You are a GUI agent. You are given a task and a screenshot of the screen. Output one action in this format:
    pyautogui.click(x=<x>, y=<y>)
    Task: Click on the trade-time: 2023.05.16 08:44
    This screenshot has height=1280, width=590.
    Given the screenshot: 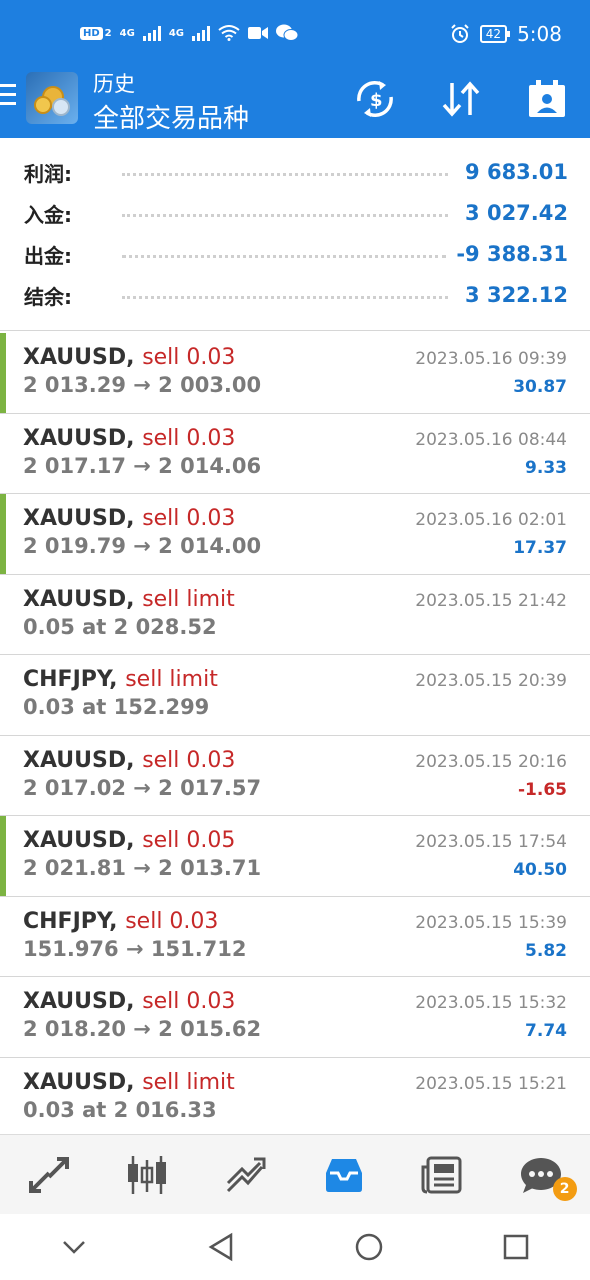 What is the action you would take?
    pyautogui.click(x=491, y=439)
    